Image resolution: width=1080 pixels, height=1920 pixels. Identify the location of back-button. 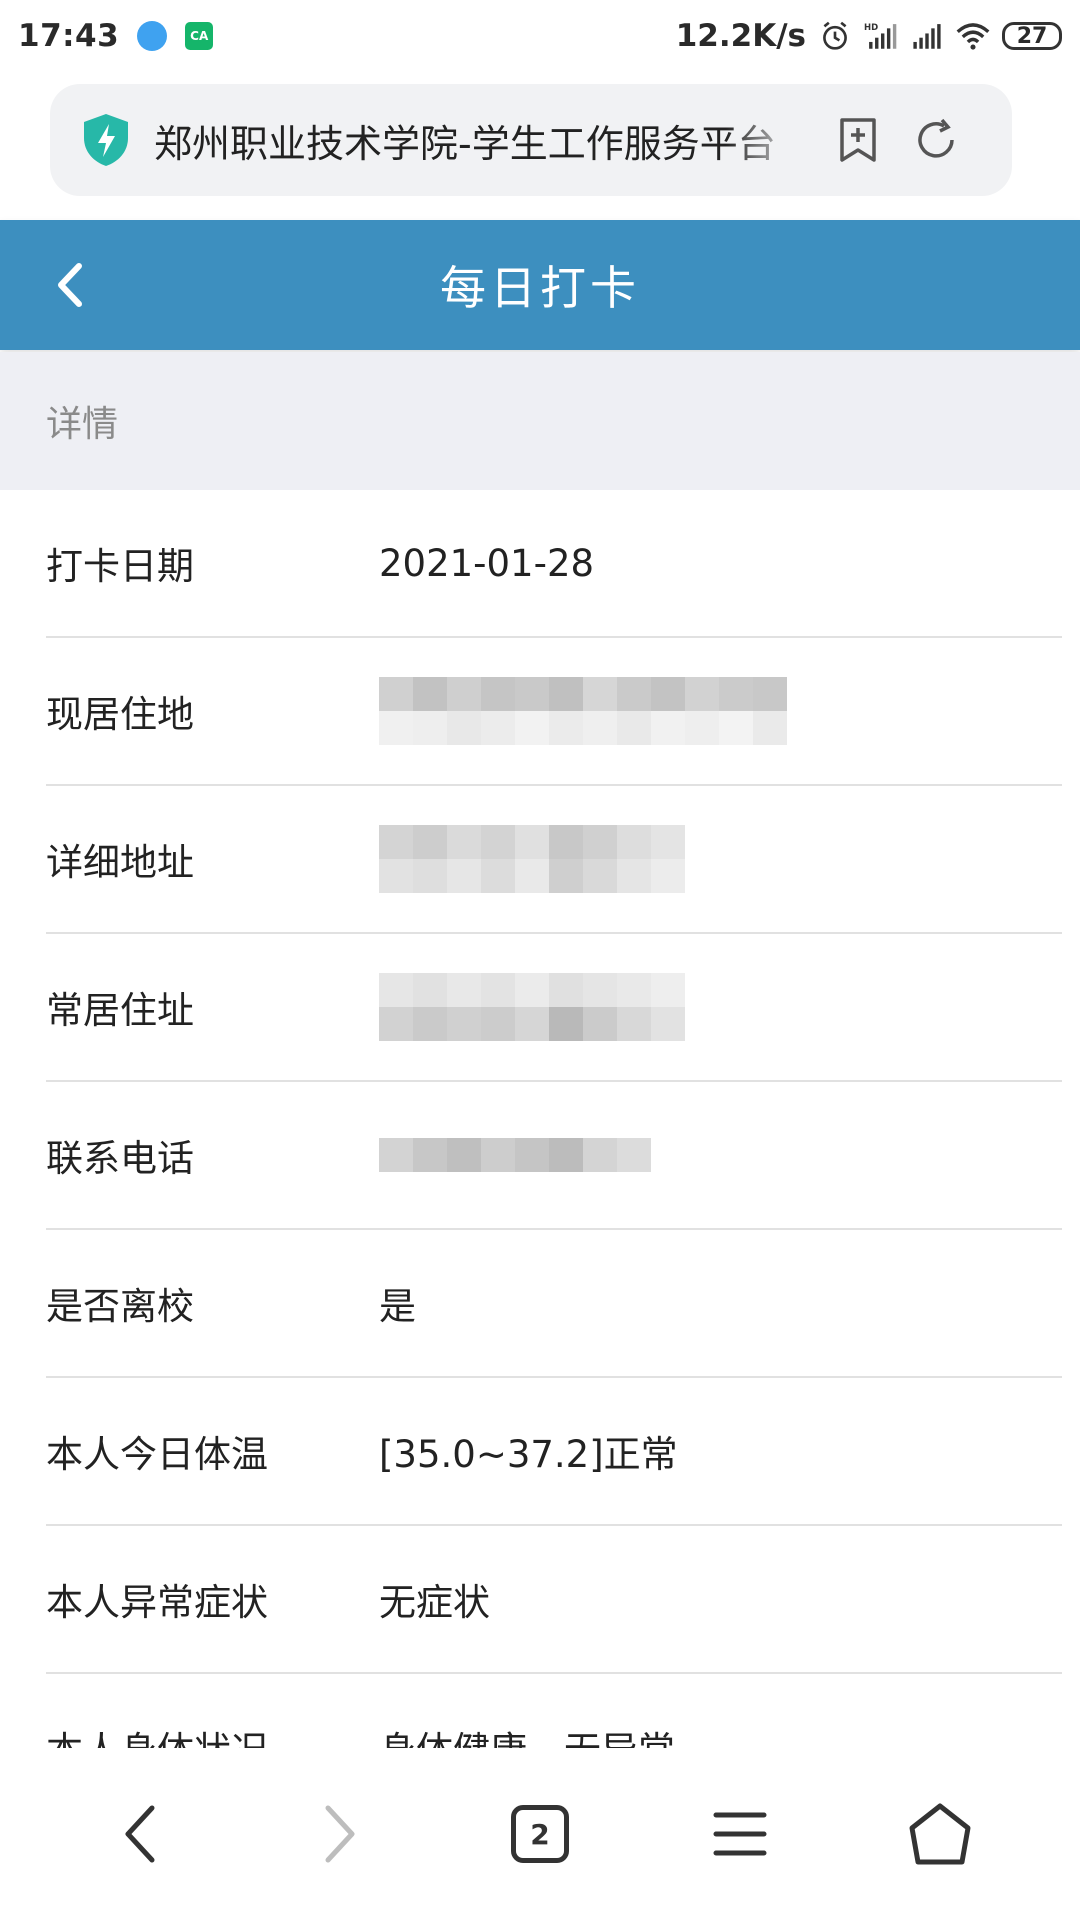
(69, 285).